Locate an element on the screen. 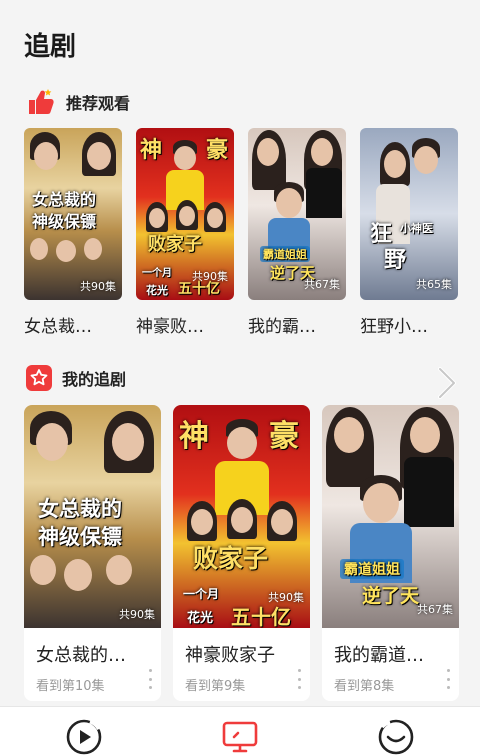  section-recommend-header: 推荐观看 is located at coordinates (78, 102).